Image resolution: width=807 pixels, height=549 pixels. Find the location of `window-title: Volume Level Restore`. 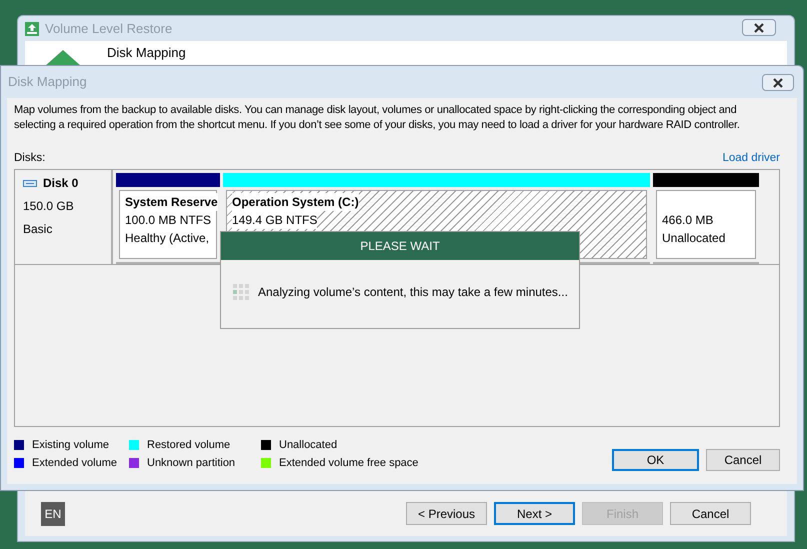

window-title: Volume Level Restore is located at coordinates (108, 29).